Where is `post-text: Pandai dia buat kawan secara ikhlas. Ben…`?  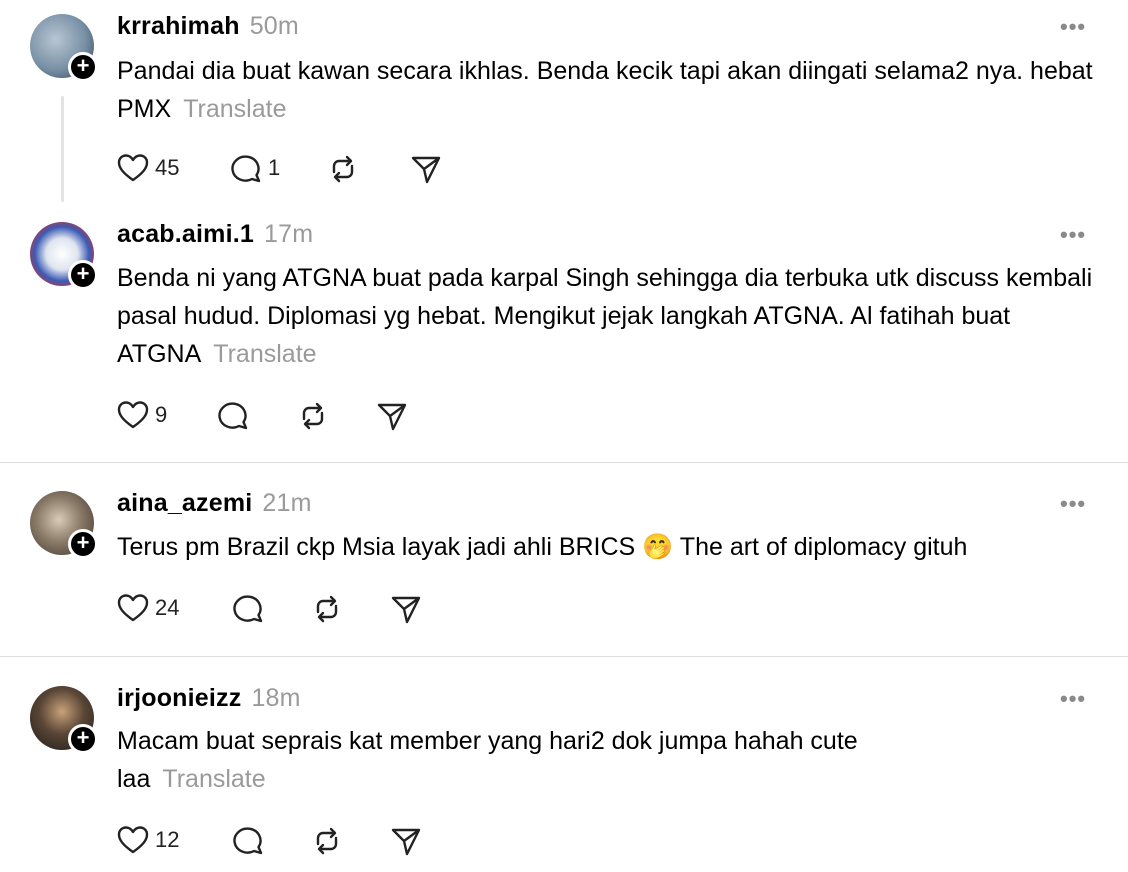
post-text: Pandai dia buat kawan secara ikhlas. Ben… is located at coordinates (605, 90).